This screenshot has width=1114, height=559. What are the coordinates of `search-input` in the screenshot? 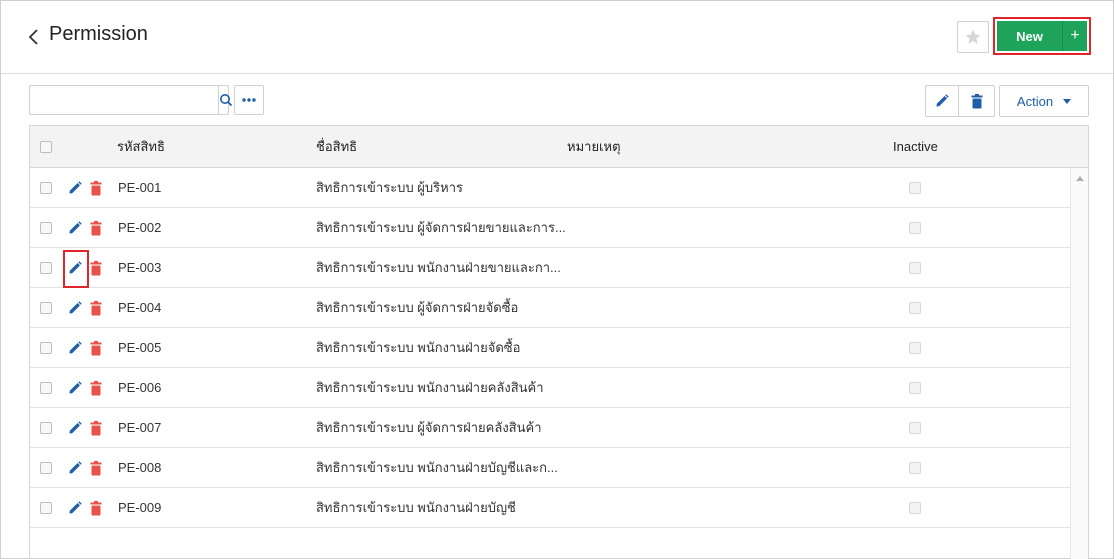 It's located at (124, 100).